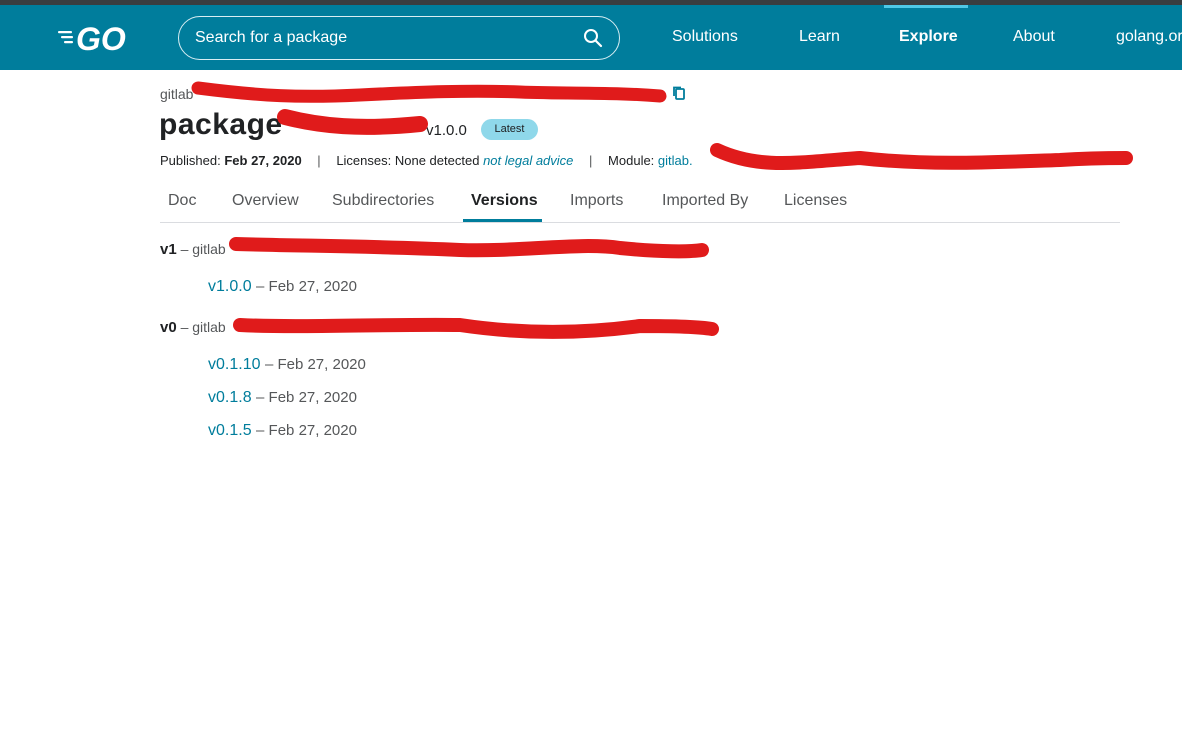  Describe the element at coordinates (921, 156) in the screenshot. I see `redaction-module` at that location.